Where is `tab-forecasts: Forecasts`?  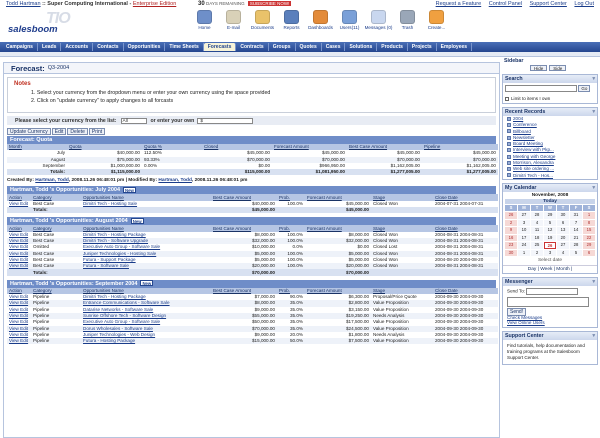
tab-forecasts: Forecasts is located at coordinates (220, 47).